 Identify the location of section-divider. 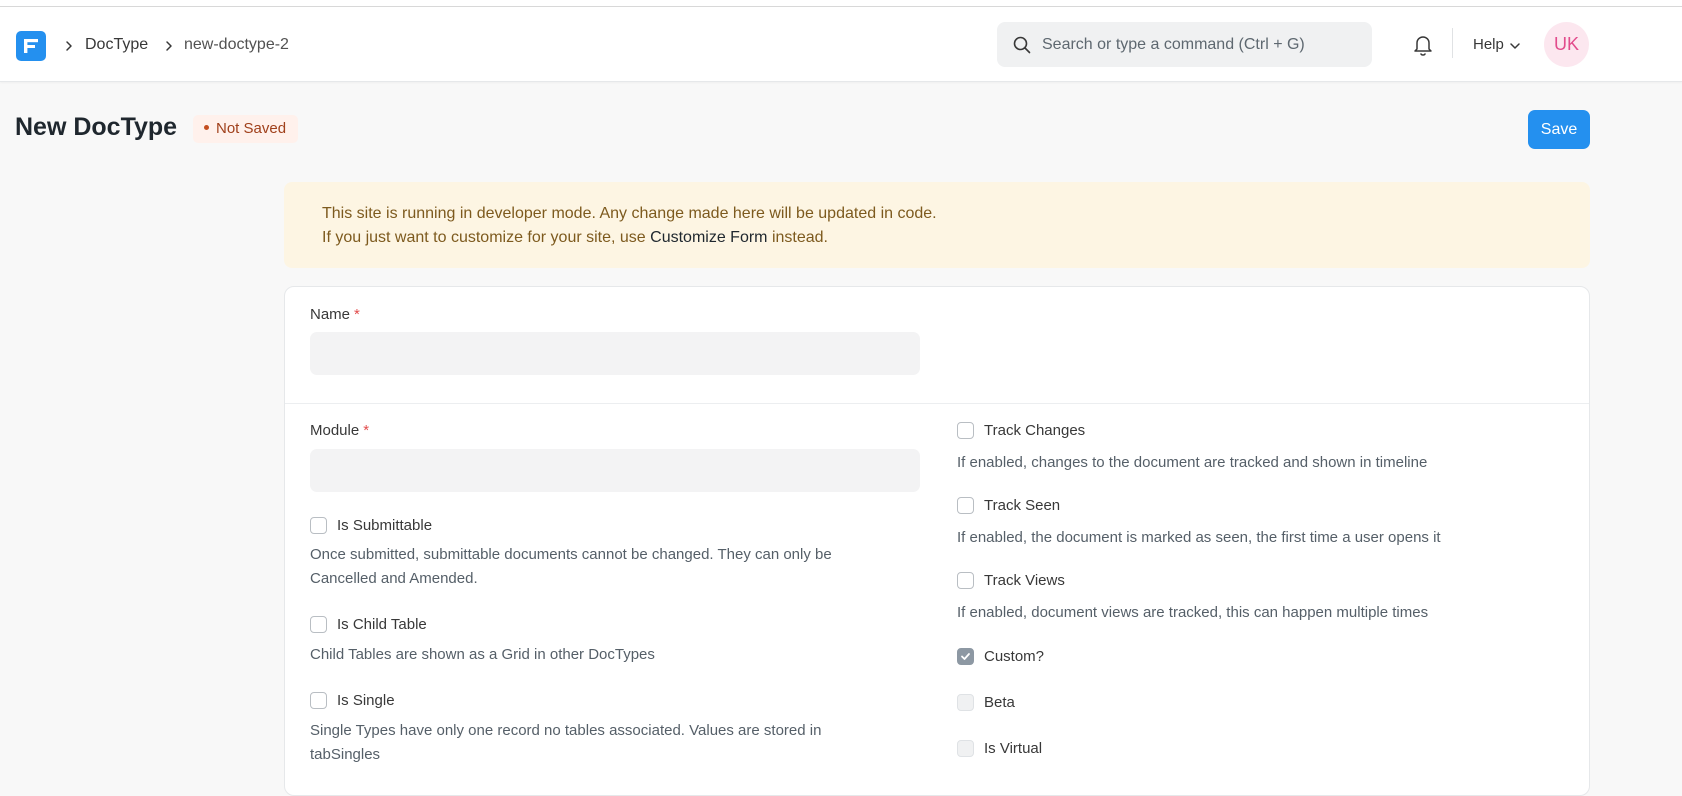
(937, 403).